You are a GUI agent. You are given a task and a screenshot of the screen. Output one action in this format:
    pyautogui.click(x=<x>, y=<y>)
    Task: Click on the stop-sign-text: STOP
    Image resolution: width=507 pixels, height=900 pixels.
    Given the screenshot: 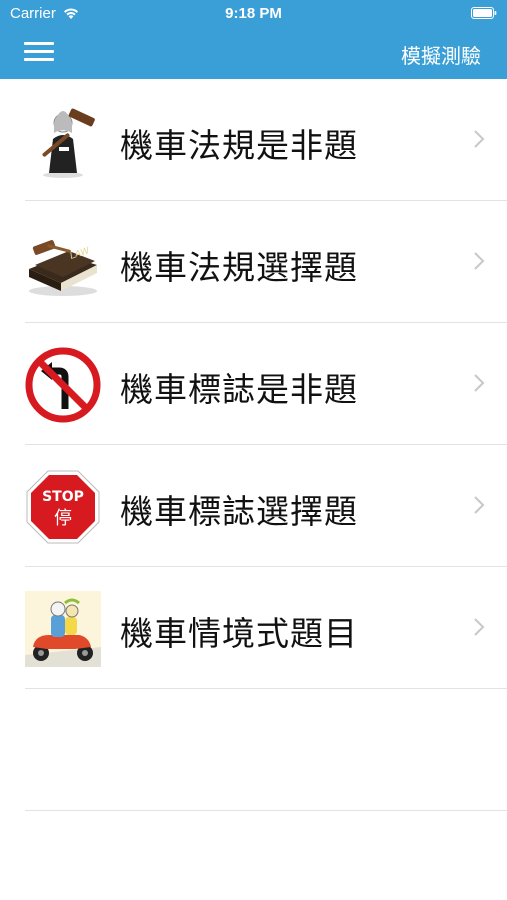 What is the action you would take?
    pyautogui.click(x=63, y=497)
    